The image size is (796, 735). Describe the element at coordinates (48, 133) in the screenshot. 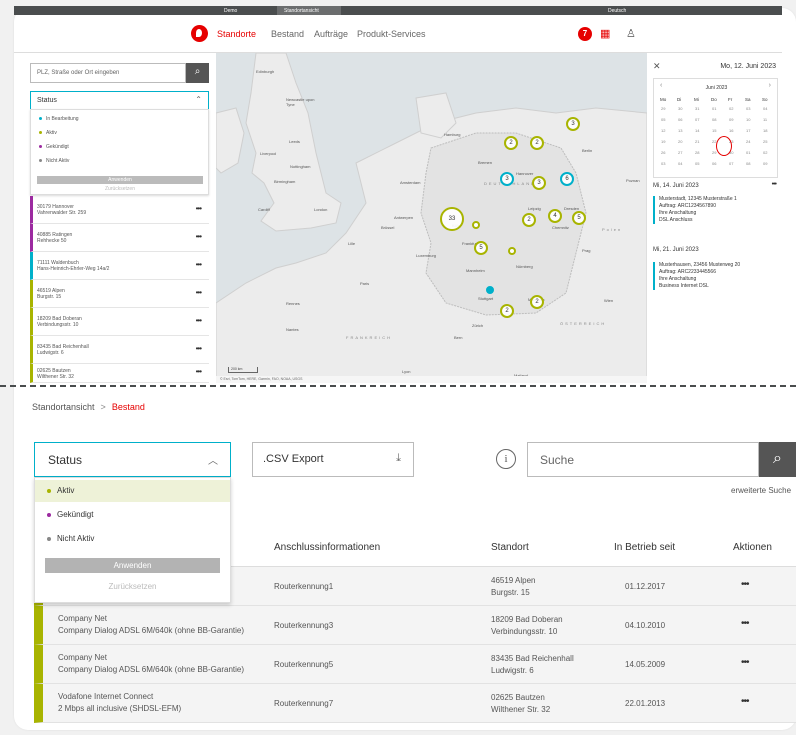

I see `status-option: Aktiv` at that location.